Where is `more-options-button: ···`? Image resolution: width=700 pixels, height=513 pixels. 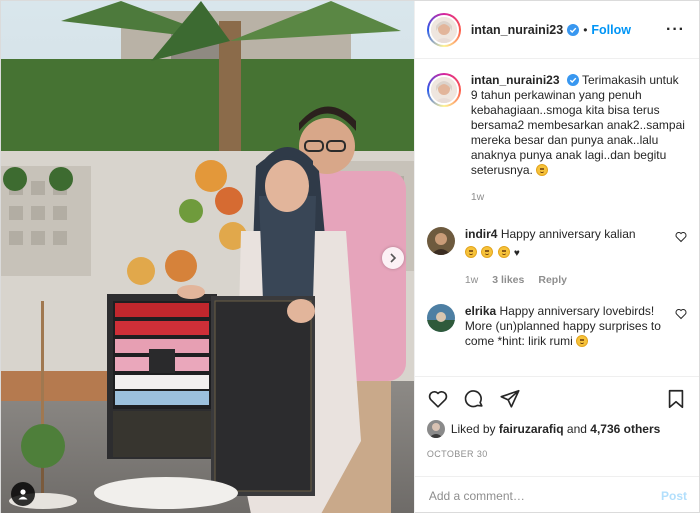
more-options-button: ··· is located at coordinates (675, 29).